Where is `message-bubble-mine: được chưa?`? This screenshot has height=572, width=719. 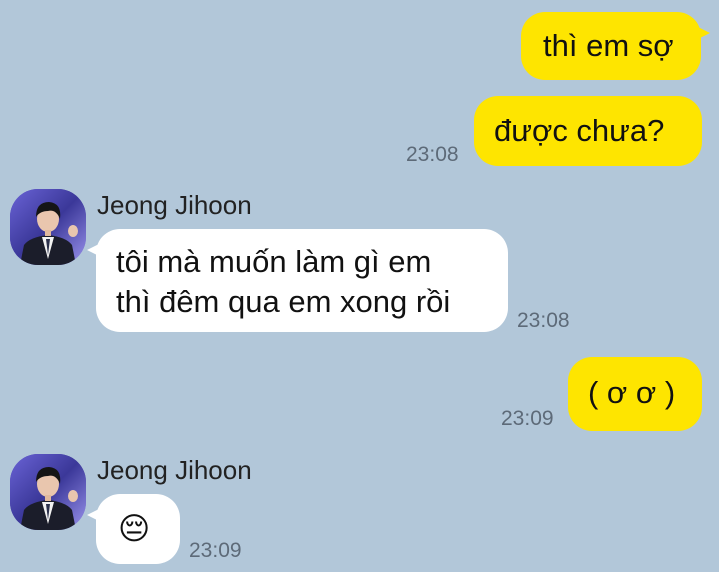
message-bubble-mine: được chưa? is located at coordinates (588, 131).